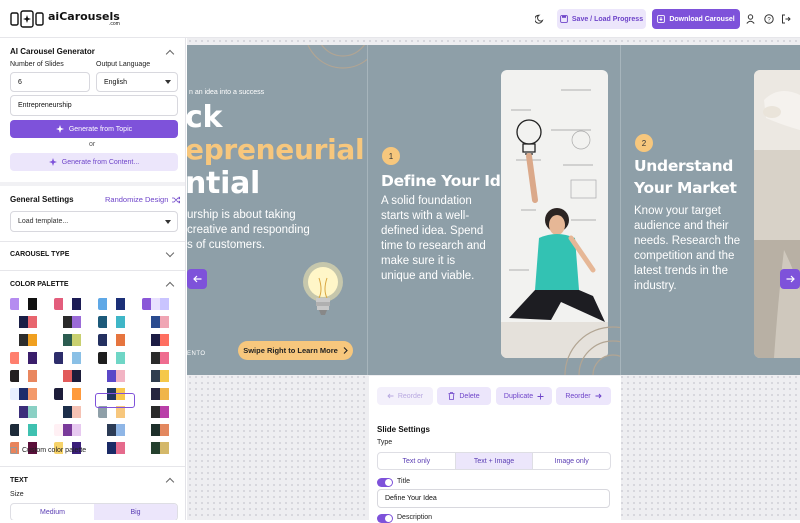  Describe the element at coordinates (571, 461) in the screenshot. I see `type-image-only-option: Image only` at that location.